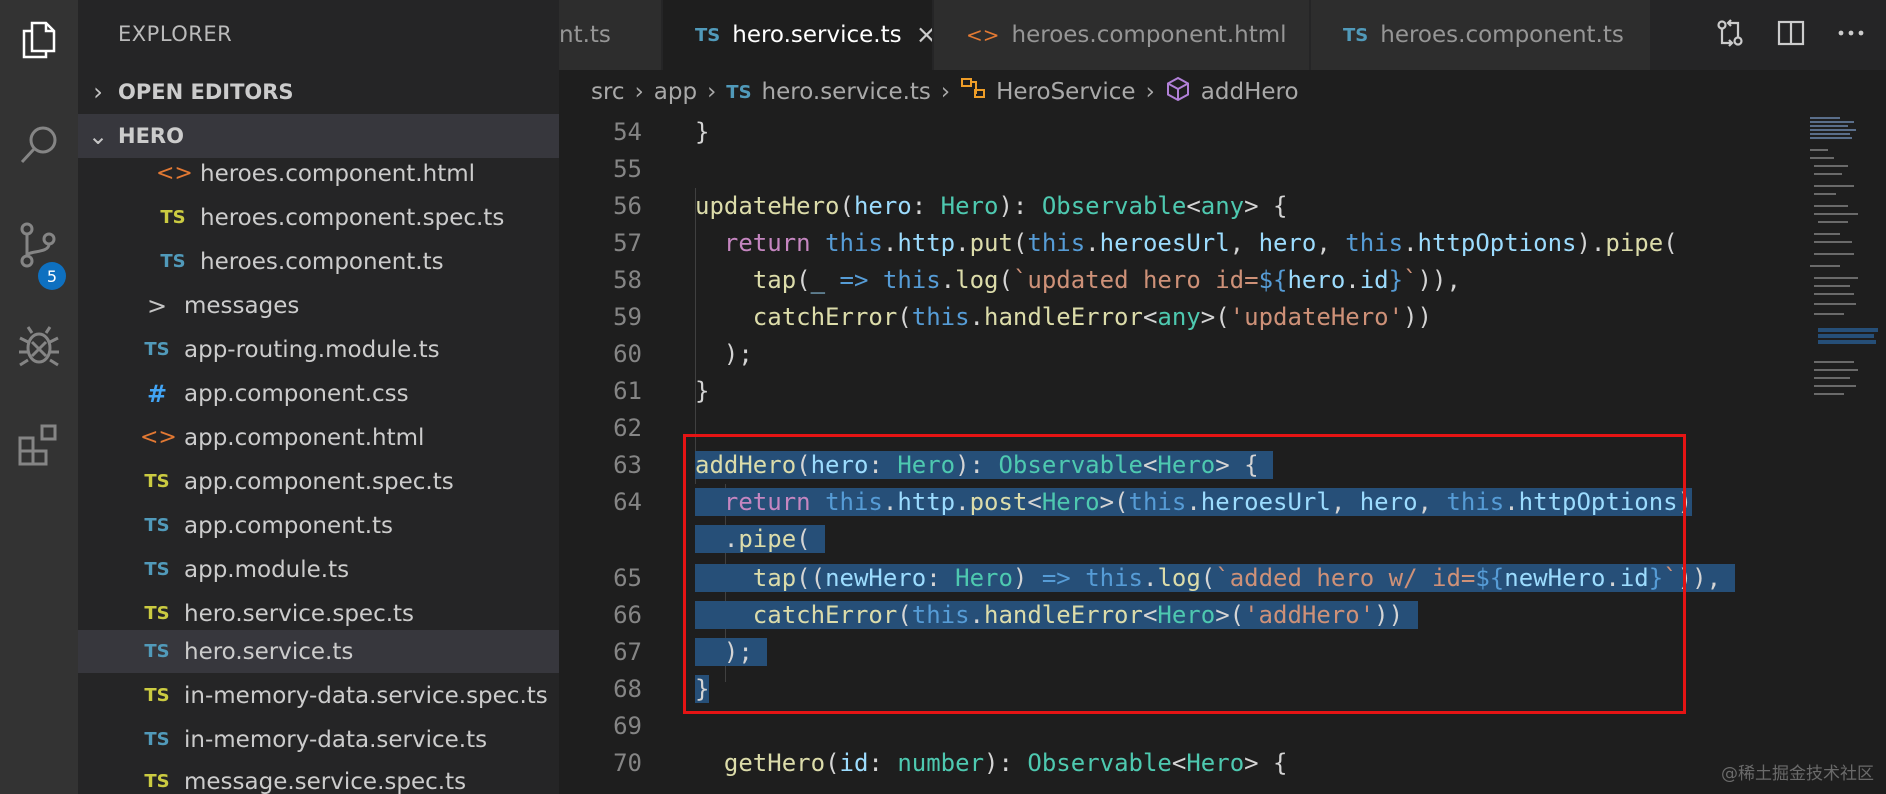  Describe the element at coordinates (627, 652) in the screenshot. I see `line-number: 67` at that location.